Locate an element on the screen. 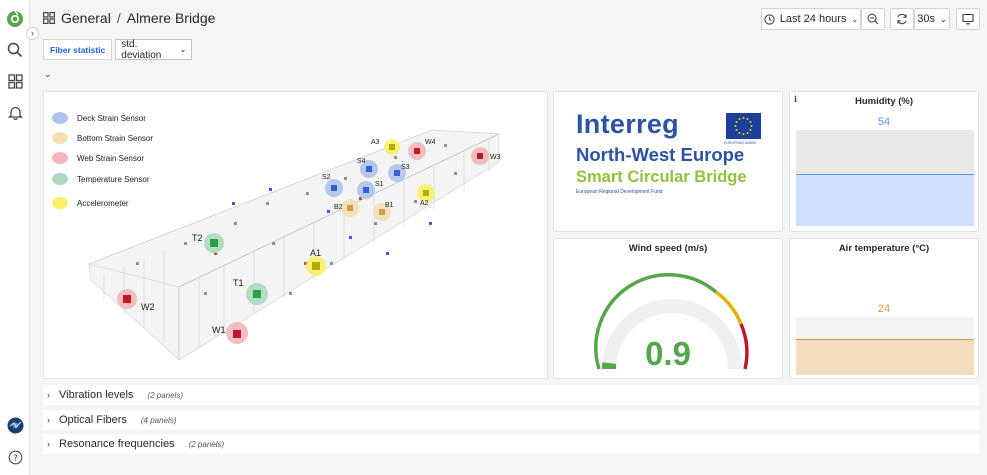 The image size is (987, 475). refresh-interval-label: 30s is located at coordinates (926, 19).